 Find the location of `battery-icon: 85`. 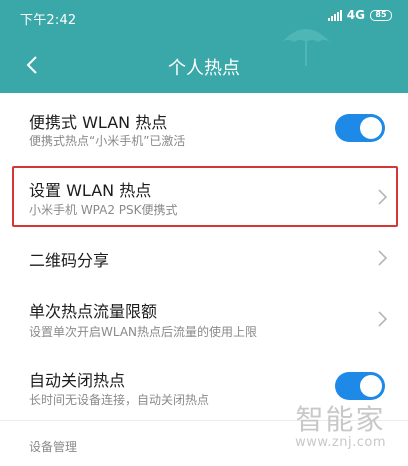

battery-icon: 85 is located at coordinates (381, 15).